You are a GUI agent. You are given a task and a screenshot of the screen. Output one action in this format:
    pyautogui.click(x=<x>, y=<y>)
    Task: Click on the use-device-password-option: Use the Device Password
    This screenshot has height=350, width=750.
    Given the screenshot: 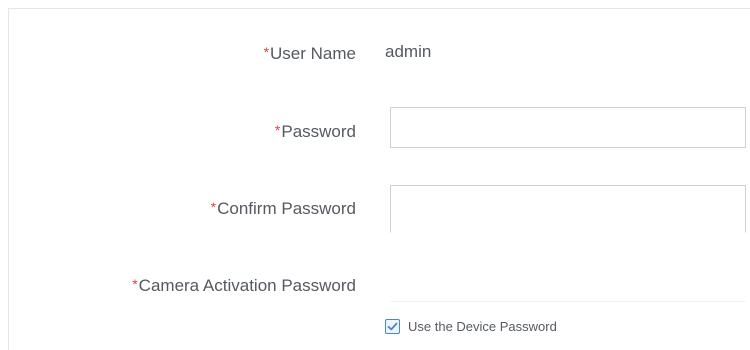 What is the action you would take?
    pyautogui.click(x=471, y=326)
    